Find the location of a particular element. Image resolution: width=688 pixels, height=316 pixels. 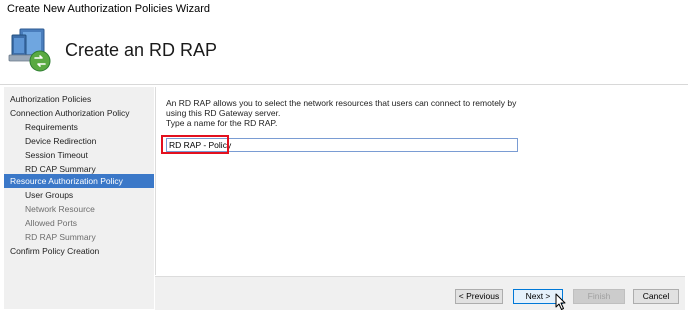

nav-item-connection-authorization-policy: Connection Authorization Policy is located at coordinates (79, 113).